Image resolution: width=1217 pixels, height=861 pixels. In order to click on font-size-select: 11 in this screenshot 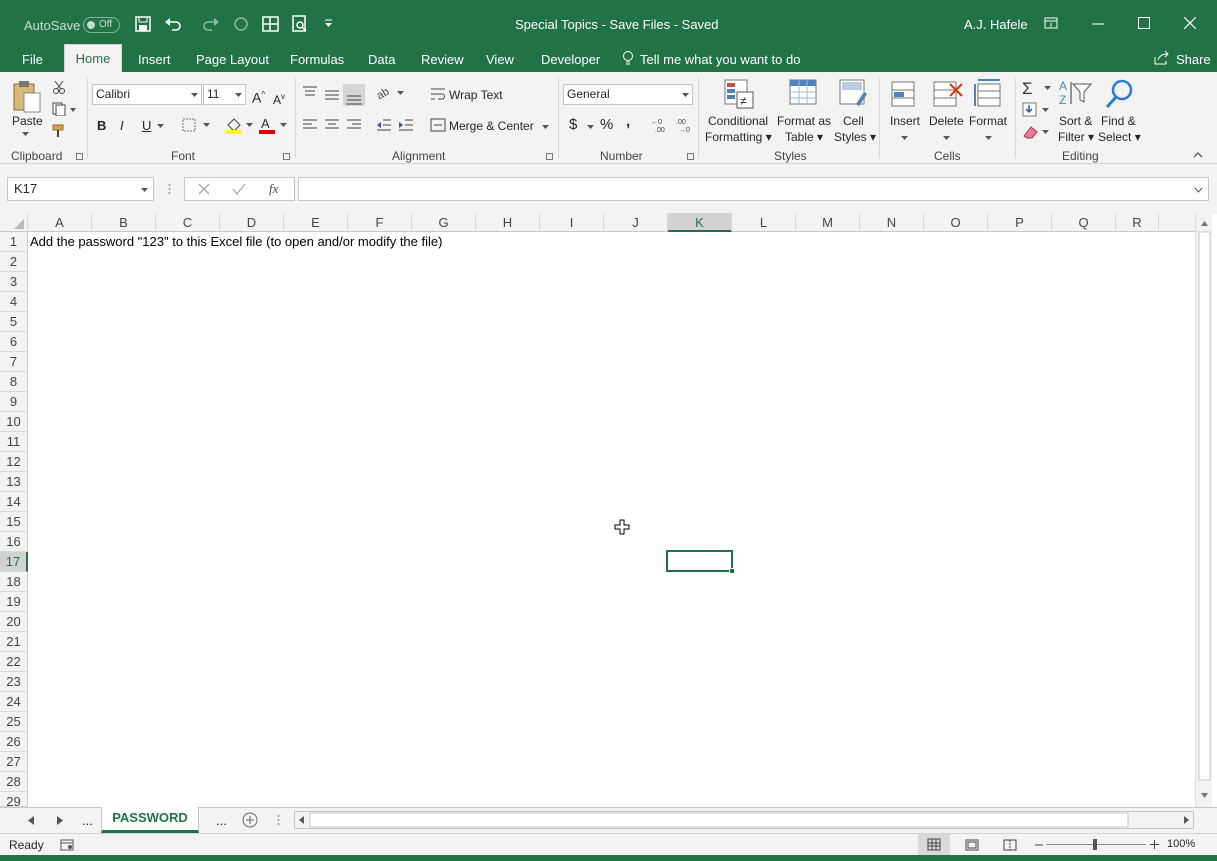, I will do `click(224, 94)`.